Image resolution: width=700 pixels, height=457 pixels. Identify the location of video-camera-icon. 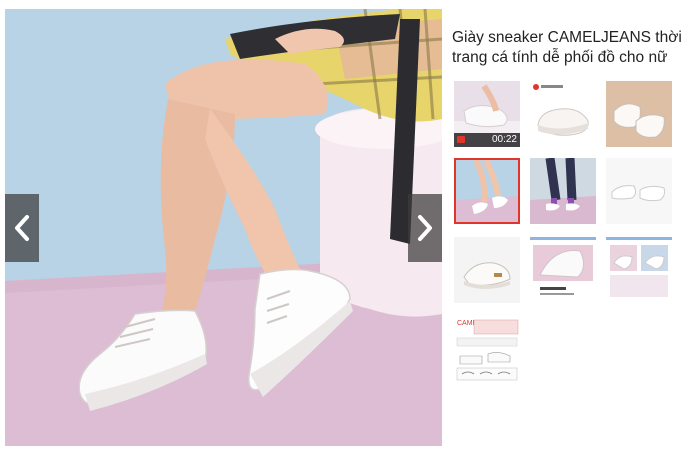
(461, 139).